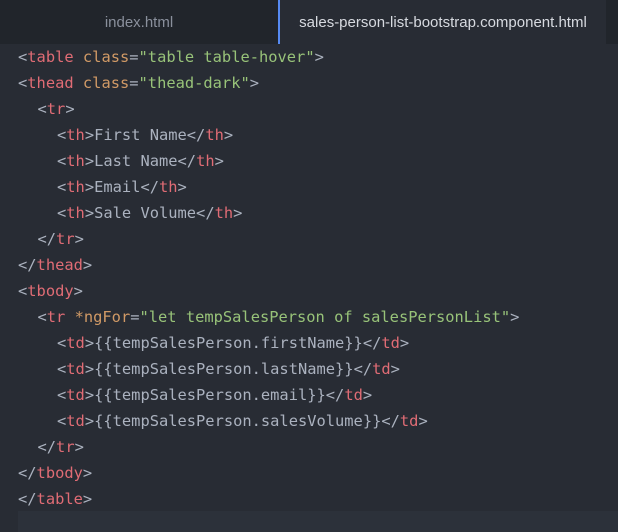 This screenshot has height=532, width=618. What do you see at coordinates (309, 499) in the screenshot?
I see `code-line: </table>` at bounding box center [309, 499].